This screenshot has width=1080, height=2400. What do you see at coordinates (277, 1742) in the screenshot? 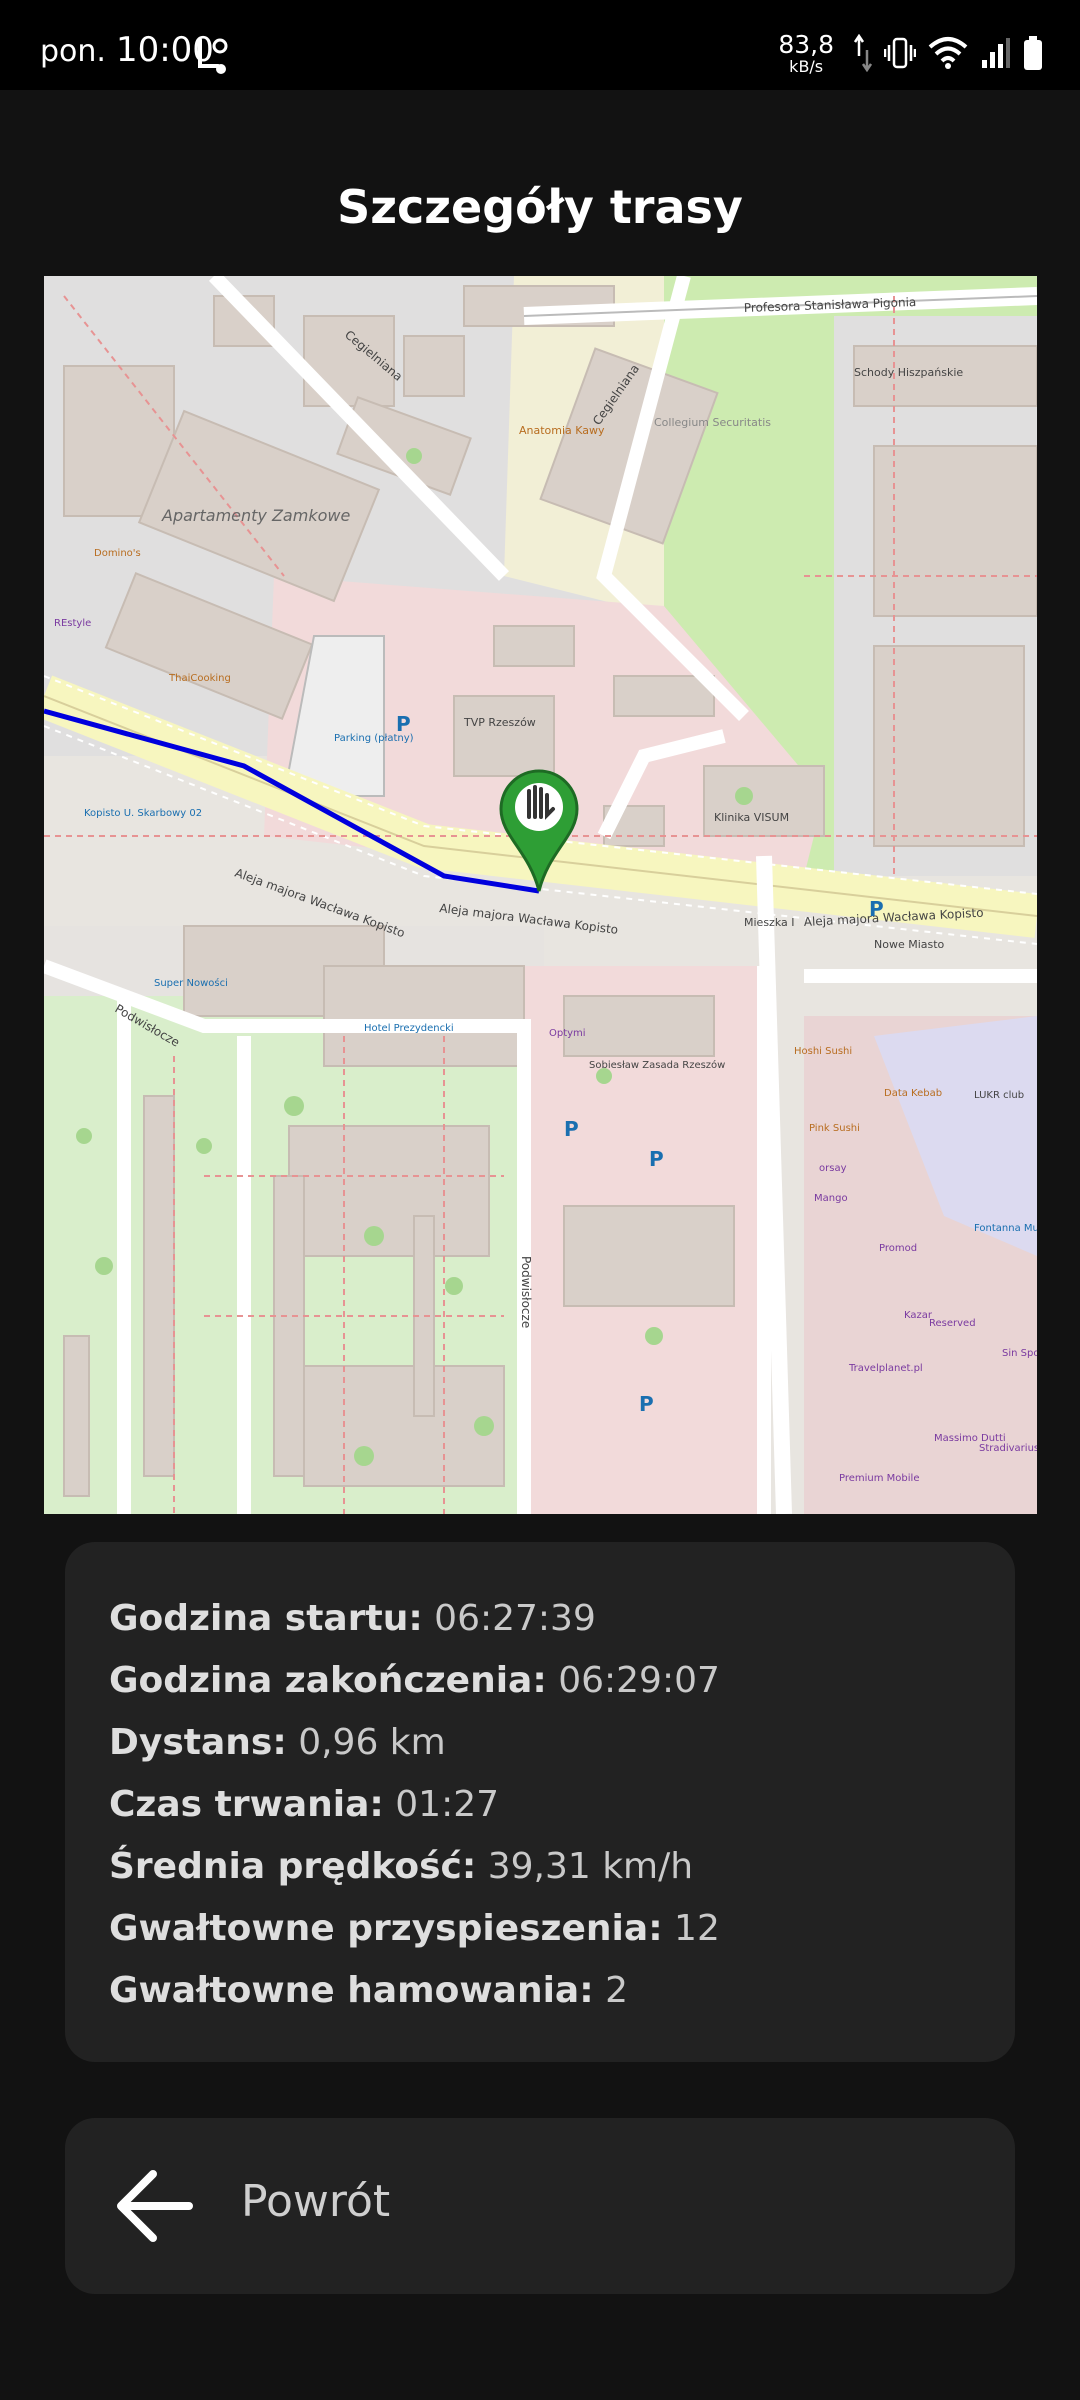
I see `detail-distance: Dystans: 0,96 km` at bounding box center [277, 1742].